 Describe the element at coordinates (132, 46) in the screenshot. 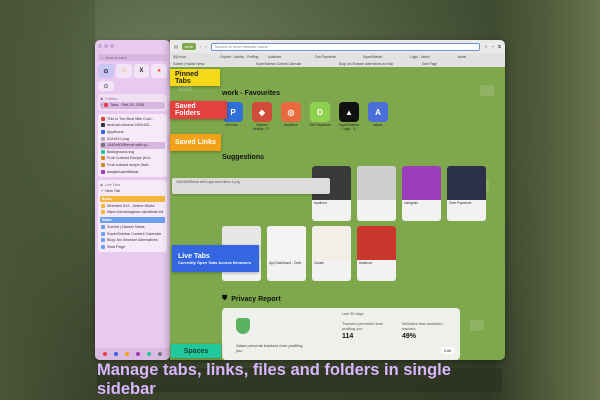

I see `sidebar-titlebar` at that location.